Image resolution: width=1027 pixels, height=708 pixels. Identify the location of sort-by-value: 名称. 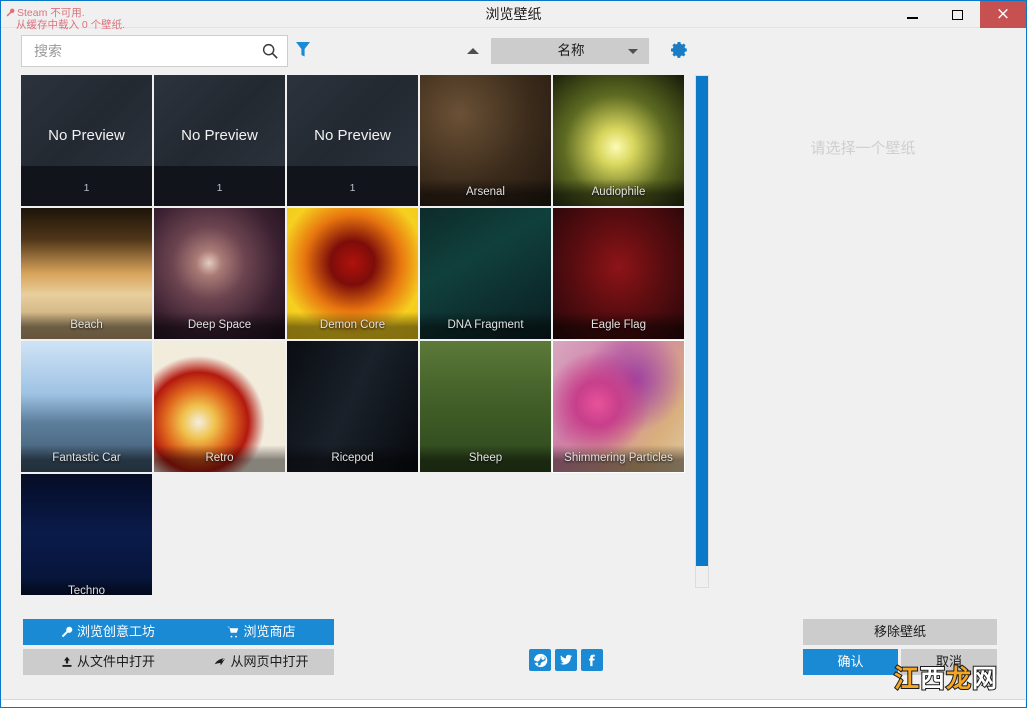
(571, 50).